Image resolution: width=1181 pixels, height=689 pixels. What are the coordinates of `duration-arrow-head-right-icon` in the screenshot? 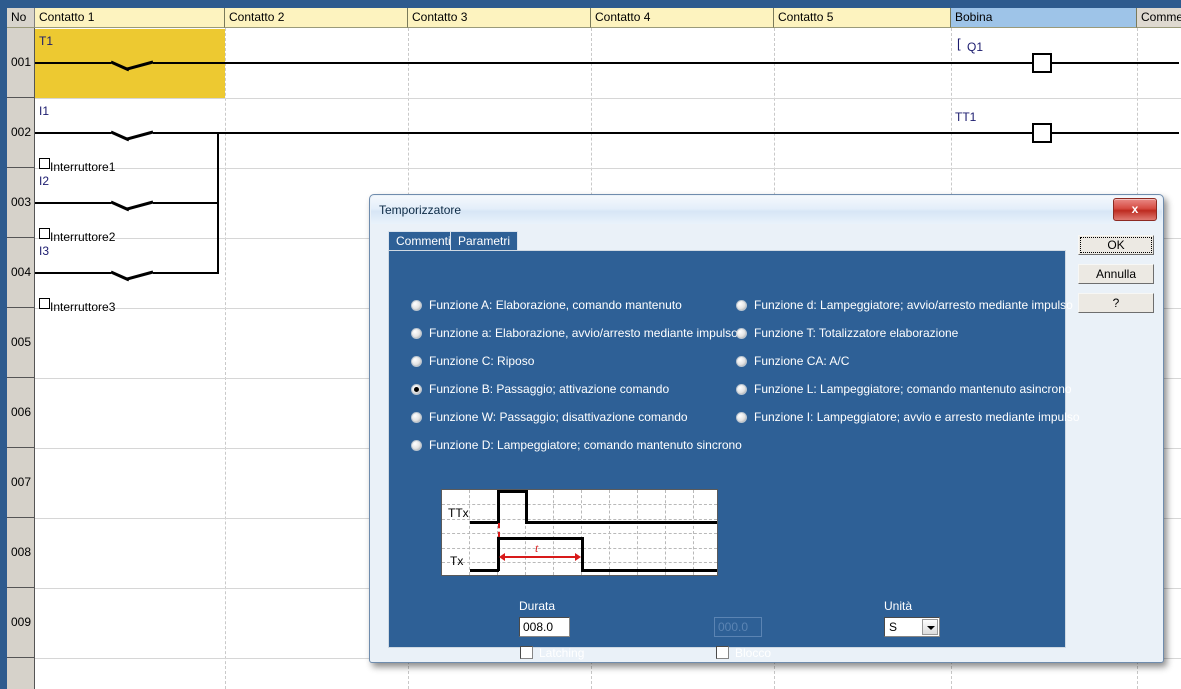 It's located at (578, 557).